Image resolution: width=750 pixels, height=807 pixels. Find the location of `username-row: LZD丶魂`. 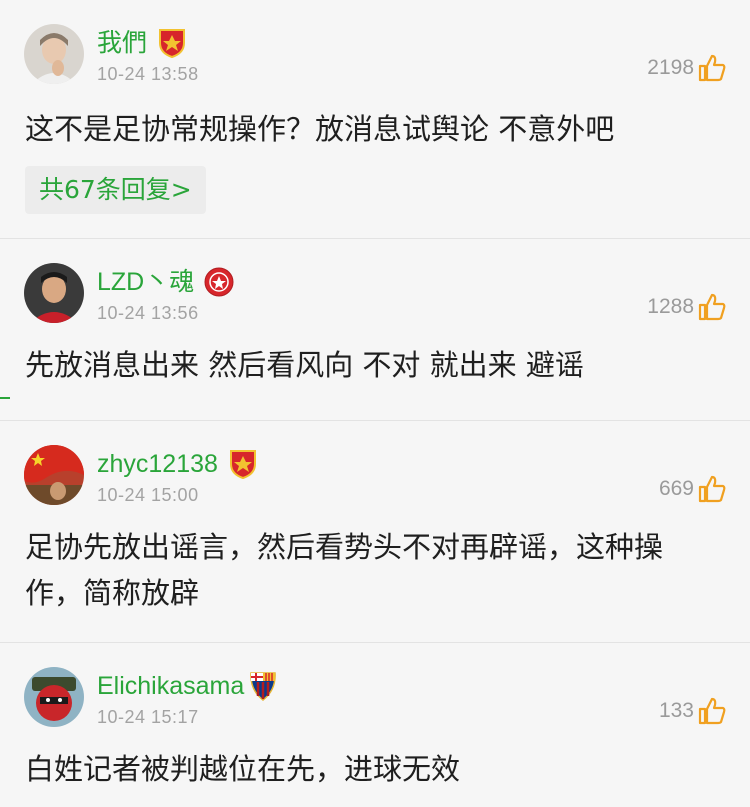

username-row: LZD丶魂 is located at coordinates (165, 282).